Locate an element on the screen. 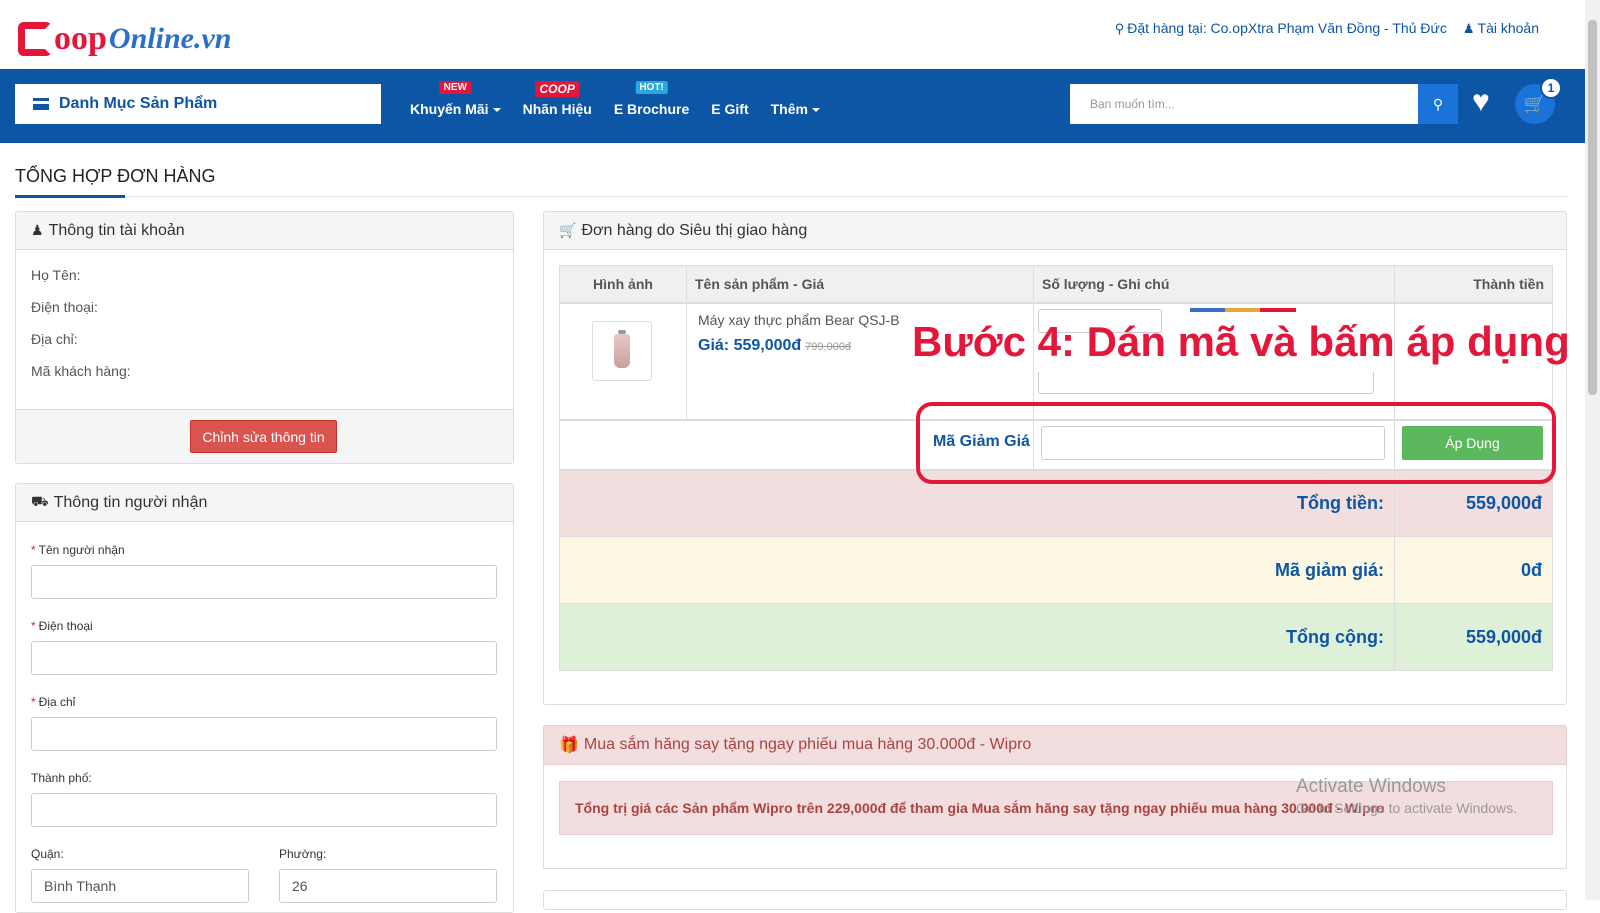 This screenshot has width=1600, height=913. account-panel-header: ♟ Thông tin tài khoản is located at coordinates (264, 231).